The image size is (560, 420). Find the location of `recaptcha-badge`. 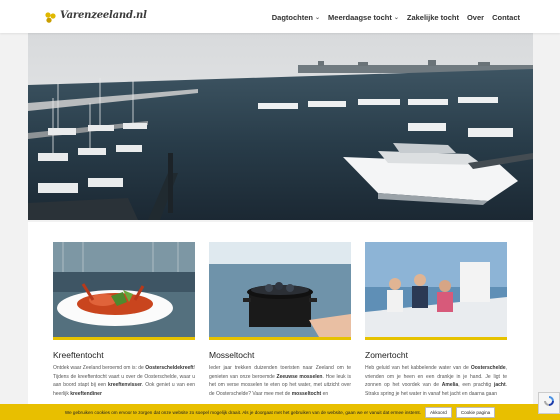

recaptcha-badge is located at coordinates (549, 403).